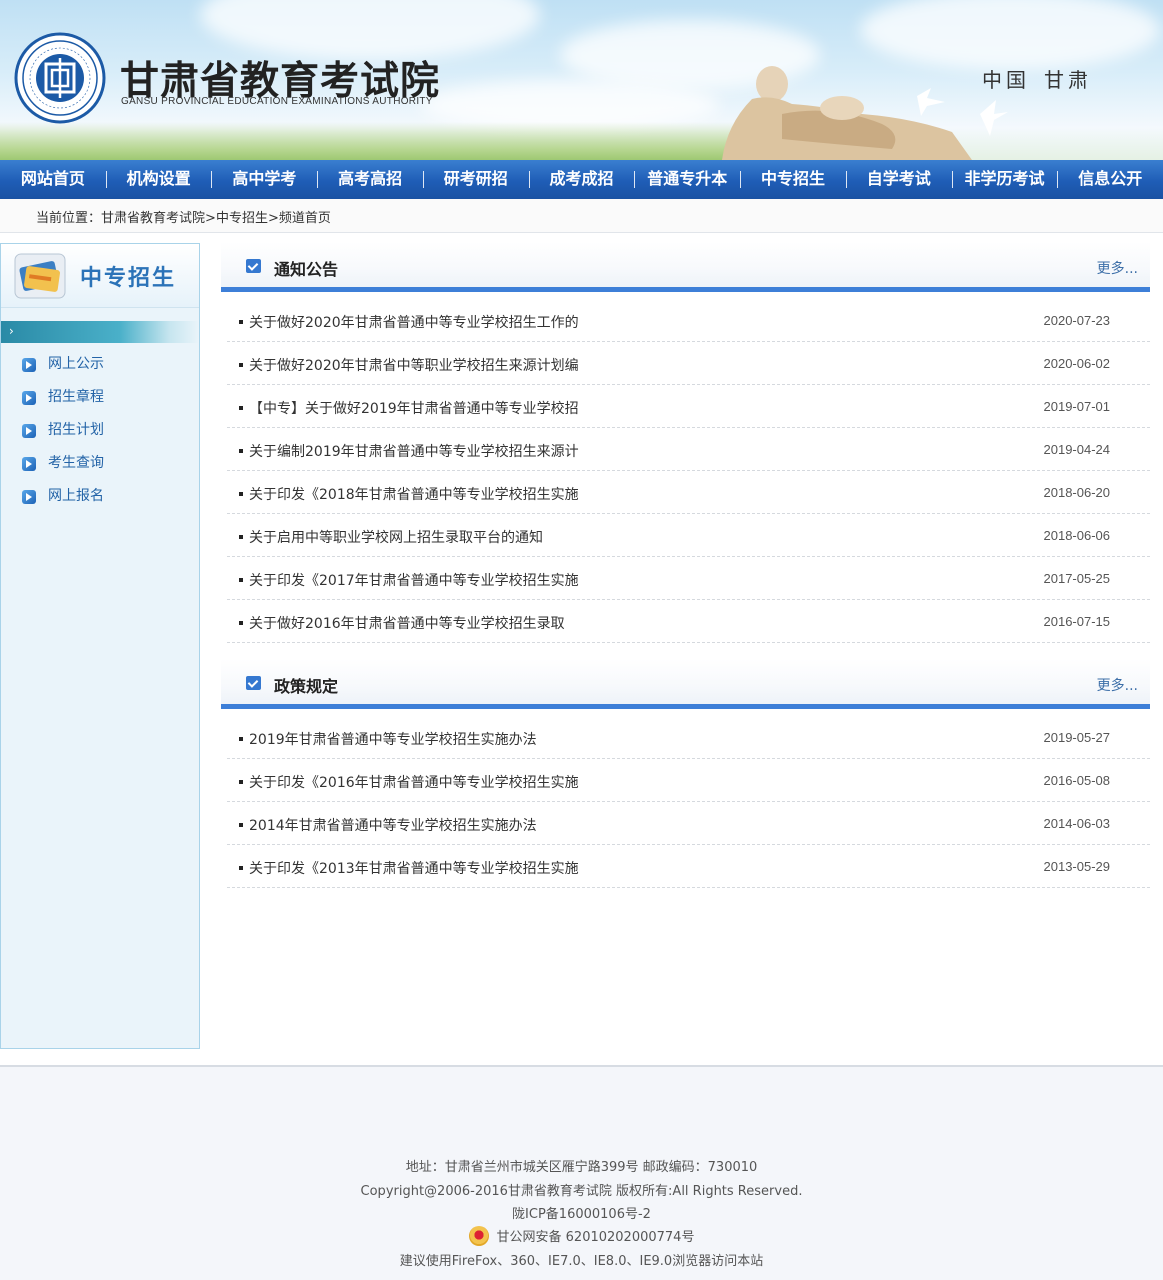 Image resolution: width=1163 pixels, height=1280 pixels. Describe the element at coordinates (414, 451) in the screenshot. I see `notice-link: 关于编制2019年甘肃省普通中等专业学校招生来源计` at that location.